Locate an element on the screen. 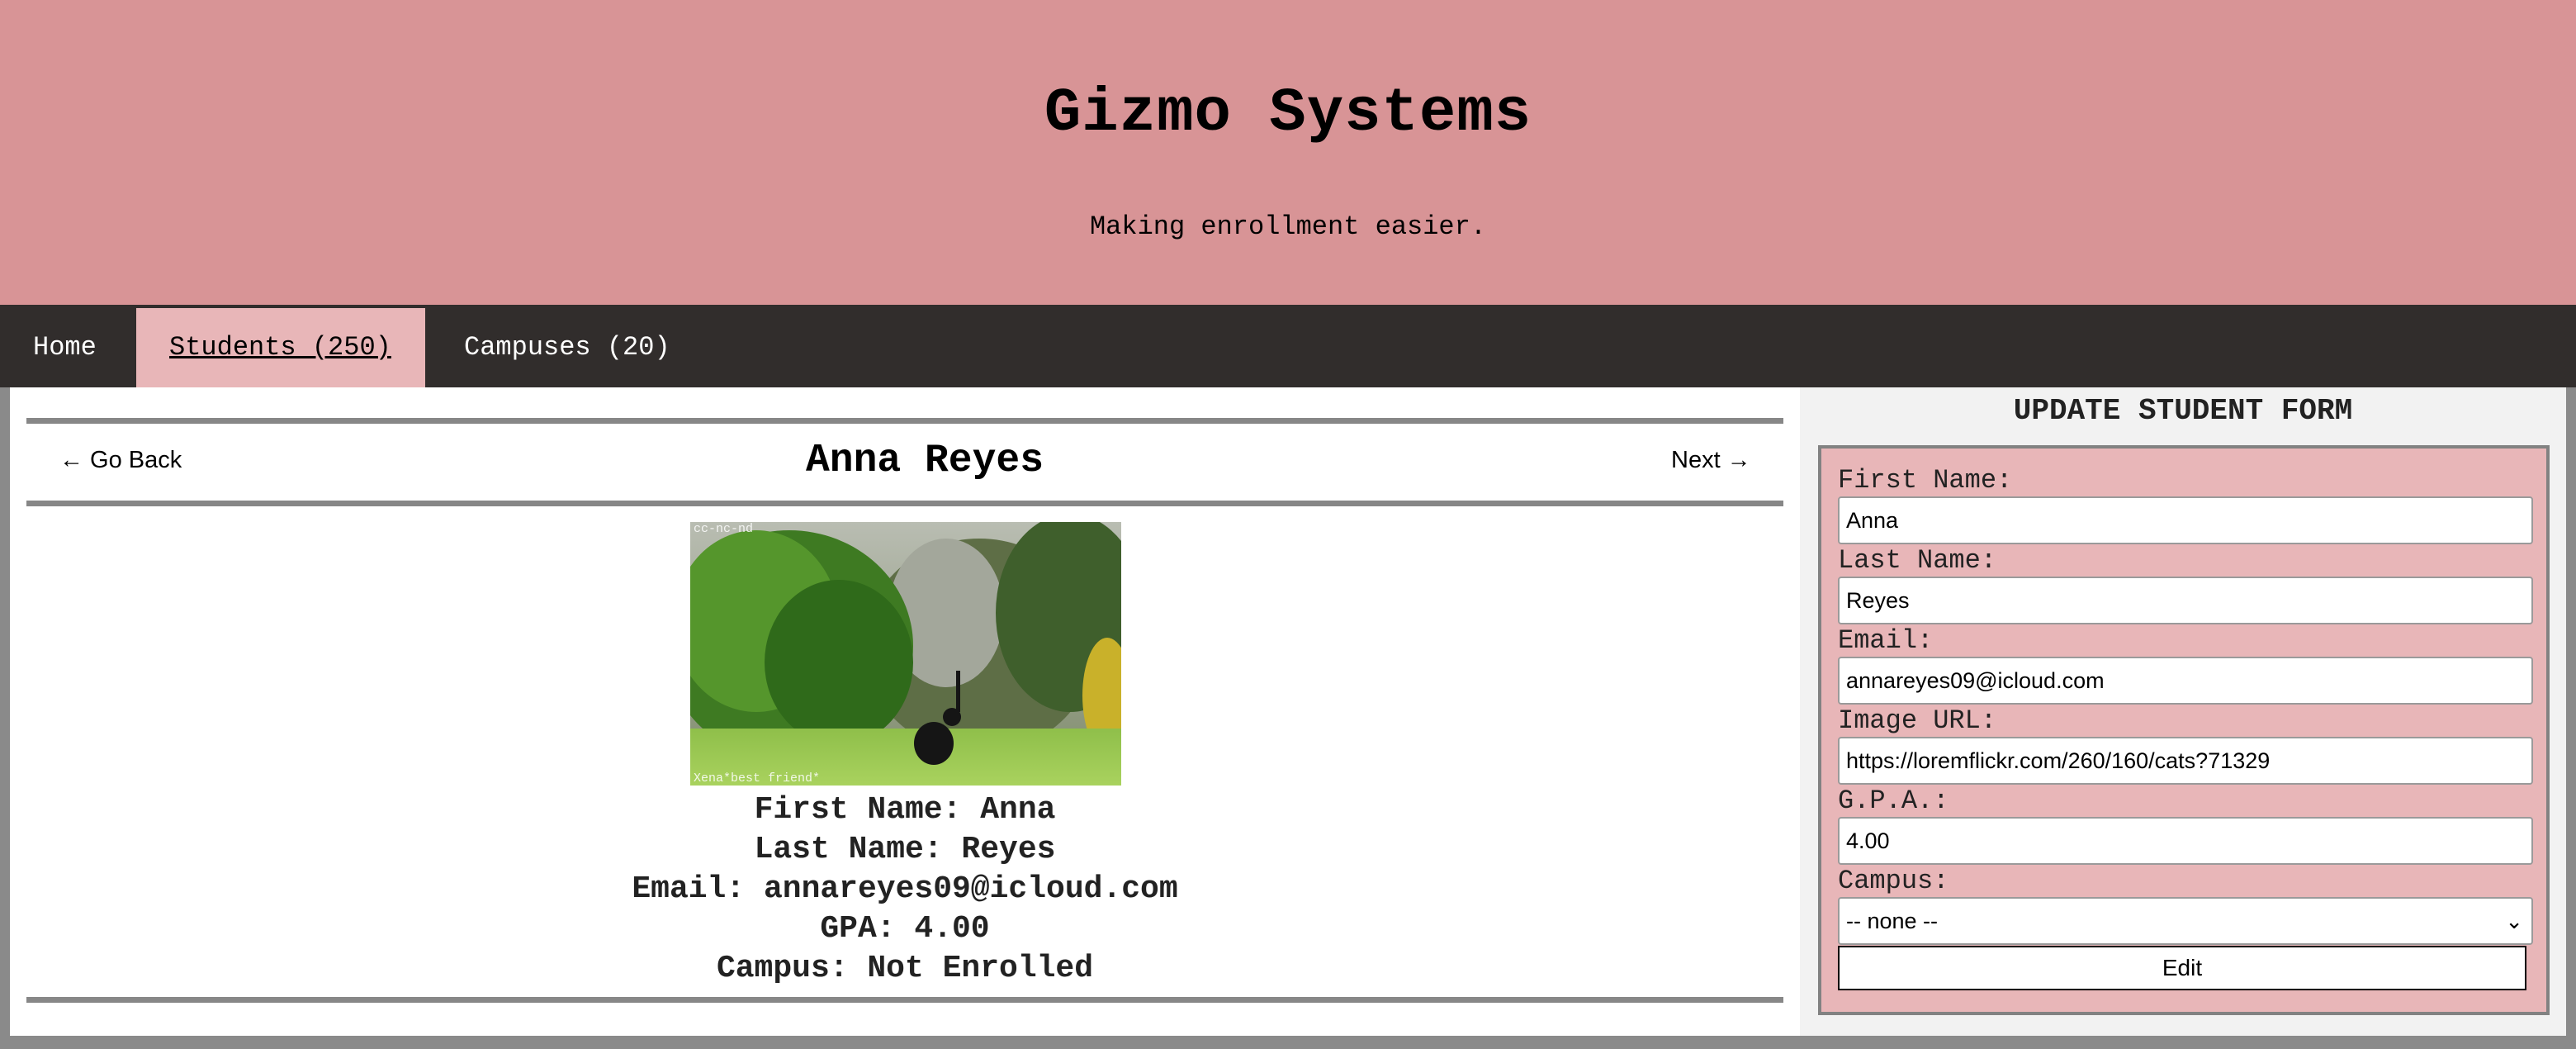 The image size is (2576, 1049). nav-item-students: Students (250) is located at coordinates (280, 347).